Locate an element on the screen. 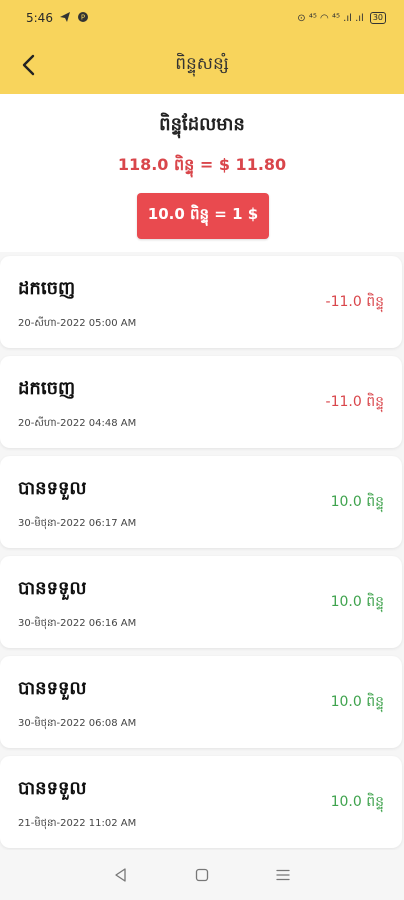 The height and width of the screenshot is (900, 404). page-title: ពិន្ទុសន្សំ is located at coordinates (202, 63).